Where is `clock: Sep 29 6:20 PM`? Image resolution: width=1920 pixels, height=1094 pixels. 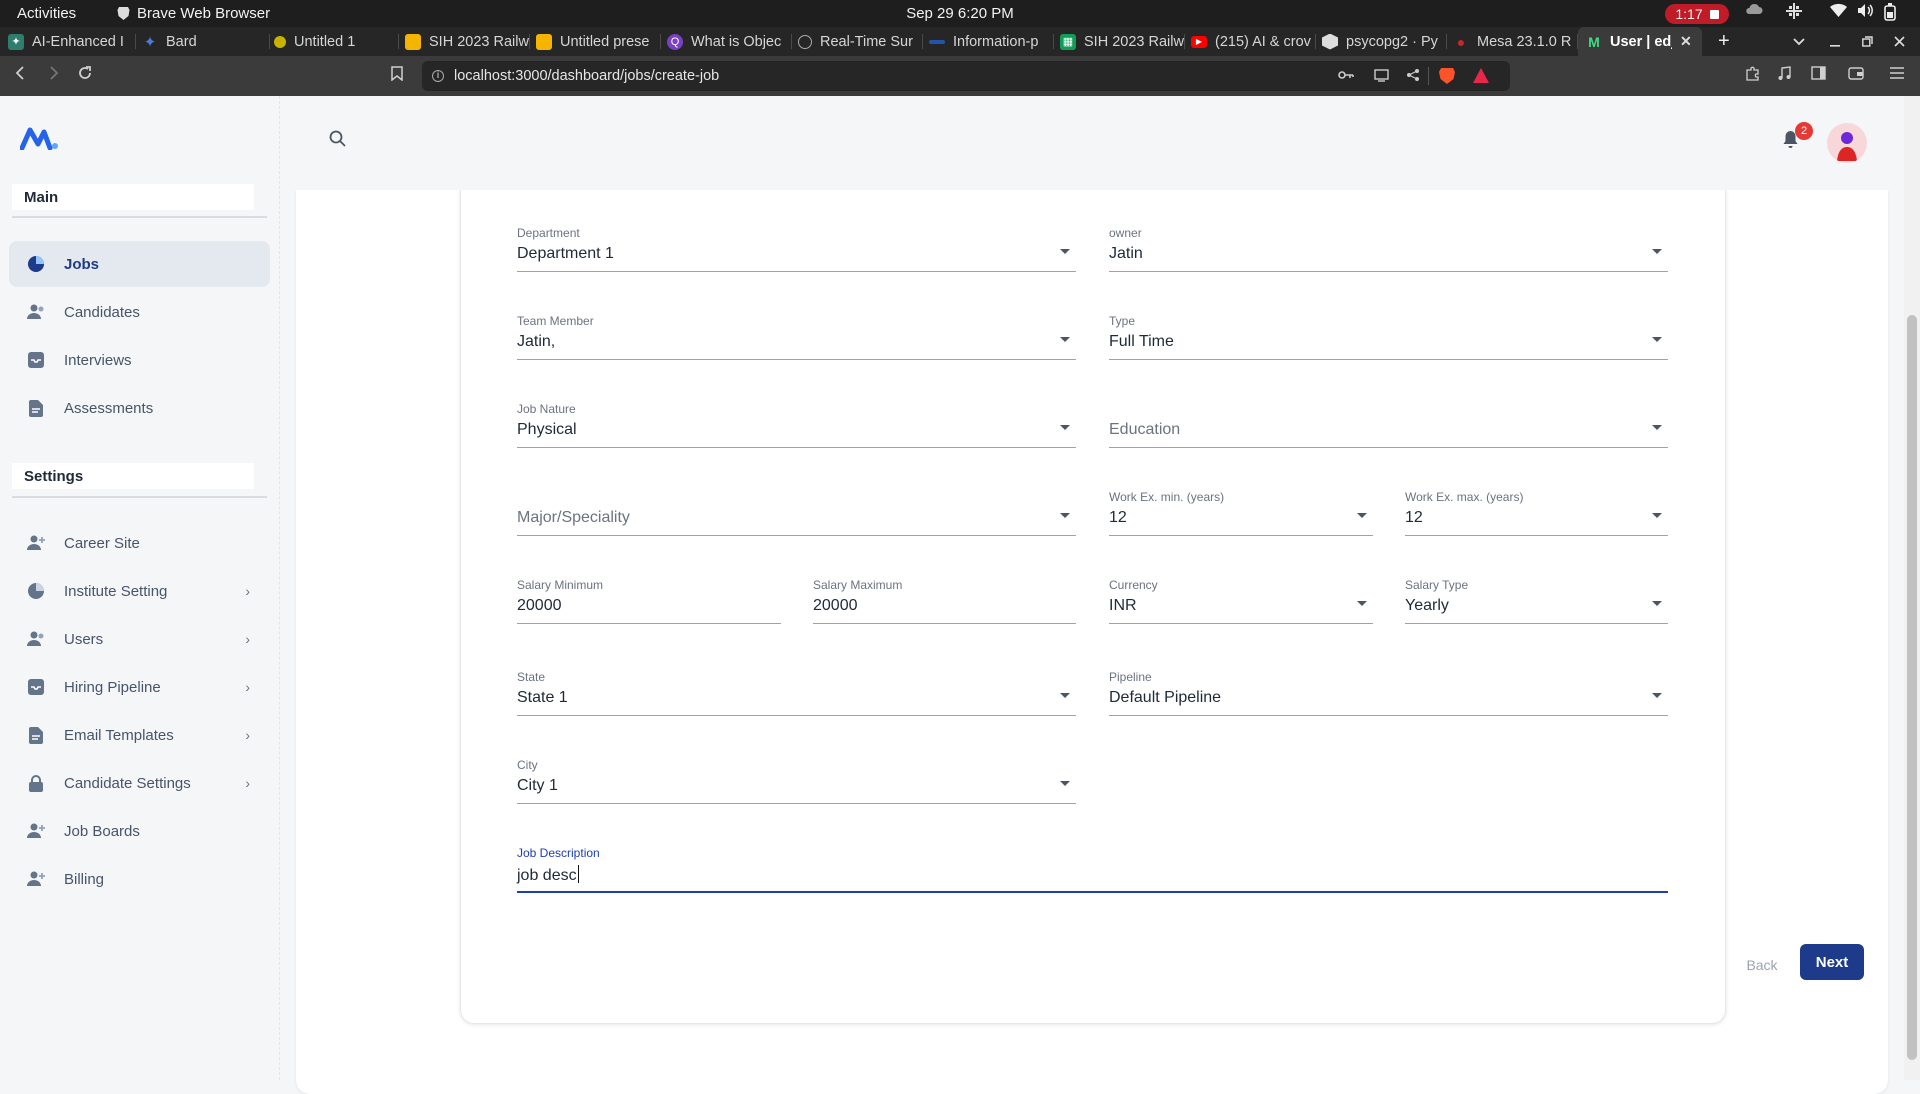
clock: Sep 29 6:20 PM is located at coordinates (960, 13).